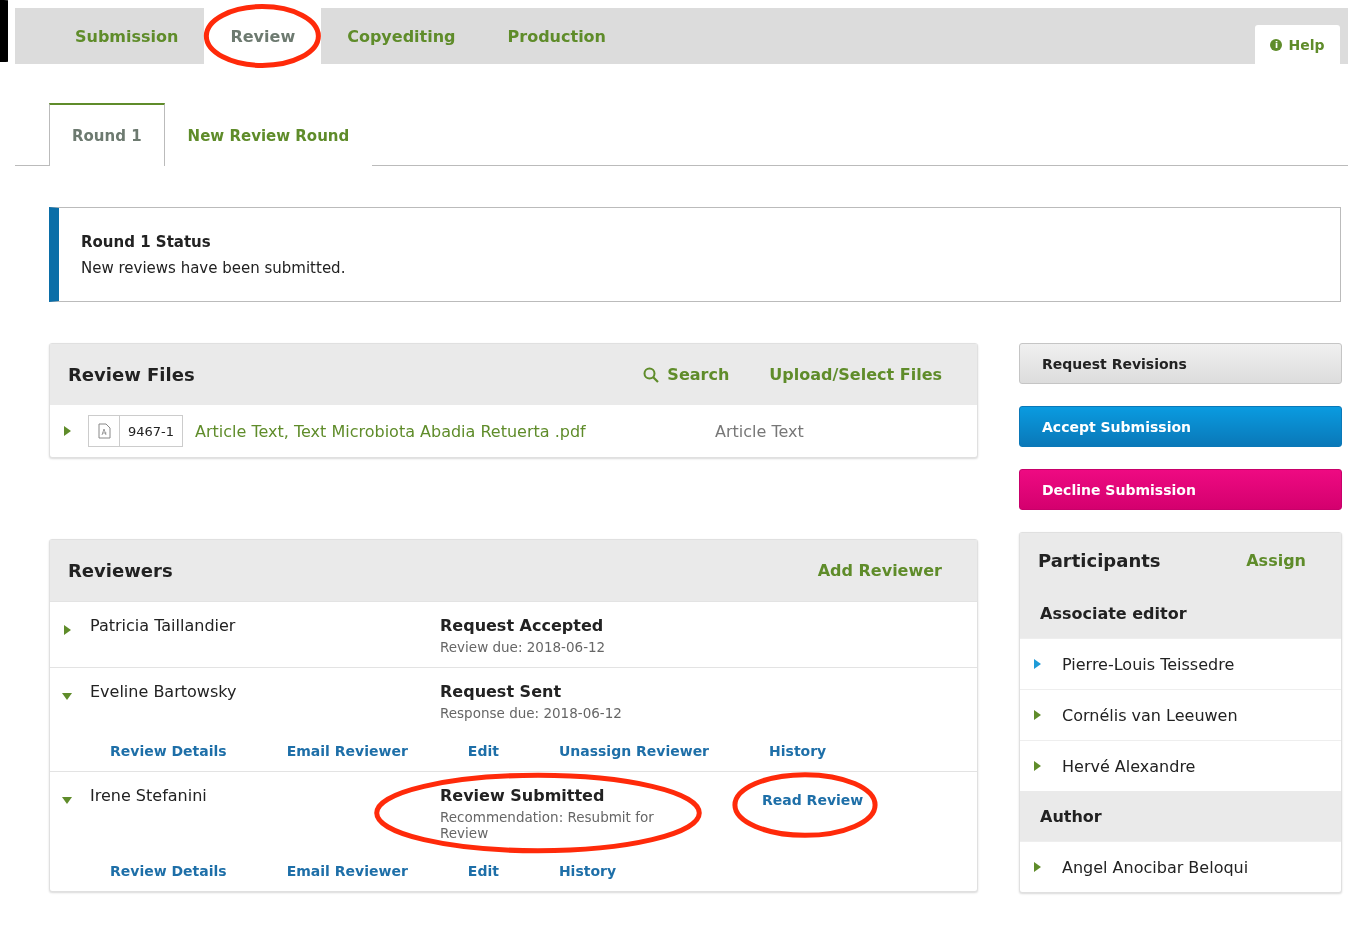 Image resolution: width=1350 pixels, height=925 pixels. I want to click on file-link: Article Text, Text Microbiota Abadia Retuerta .pdf, so click(455, 431).